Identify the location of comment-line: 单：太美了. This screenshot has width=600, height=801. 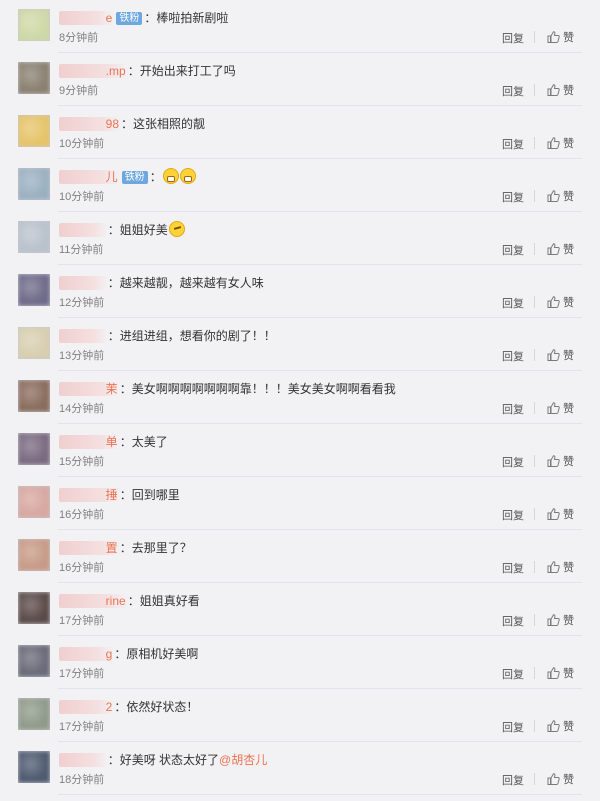
(319, 442).